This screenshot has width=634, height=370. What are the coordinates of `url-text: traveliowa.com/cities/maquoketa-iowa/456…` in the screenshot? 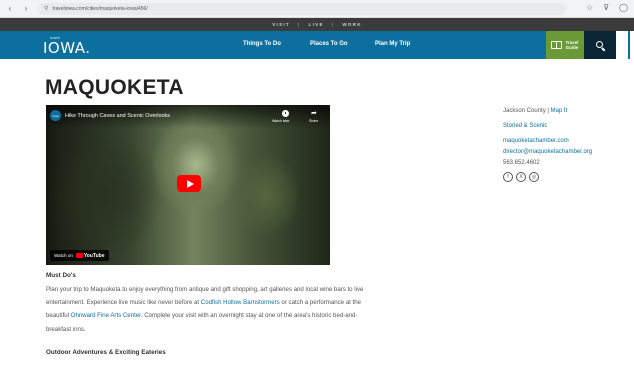 It's located at (100, 8).